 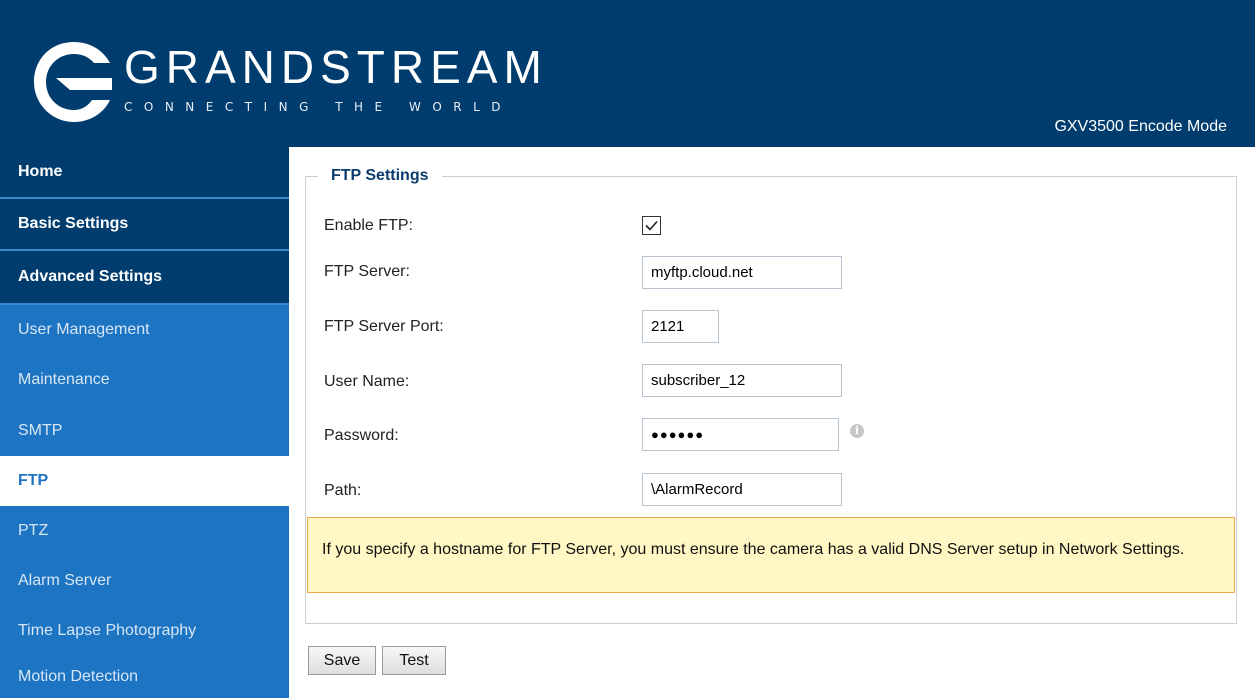 What do you see at coordinates (144, 380) in the screenshot?
I see `sidebar-item-maintenance: Maintenance` at bounding box center [144, 380].